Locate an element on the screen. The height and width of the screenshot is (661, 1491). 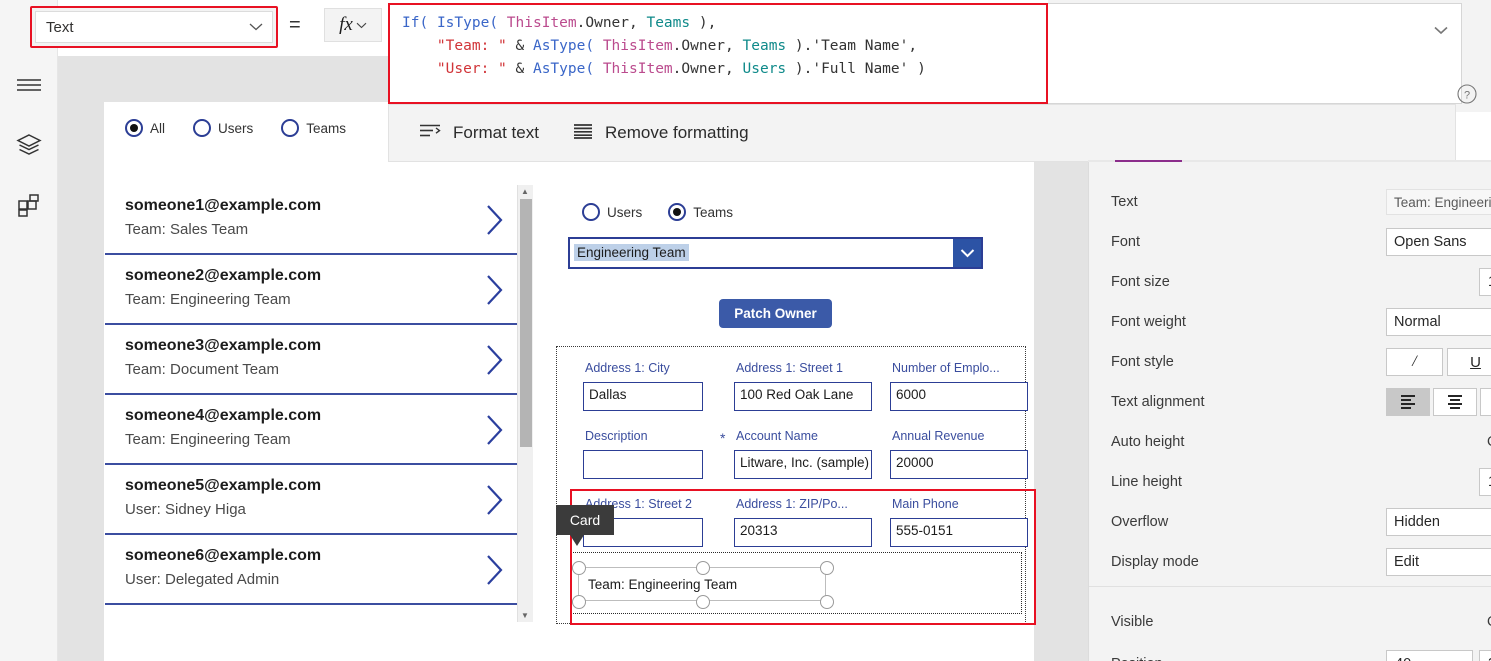
underline-icon: U is located at coordinates (1469, 362).